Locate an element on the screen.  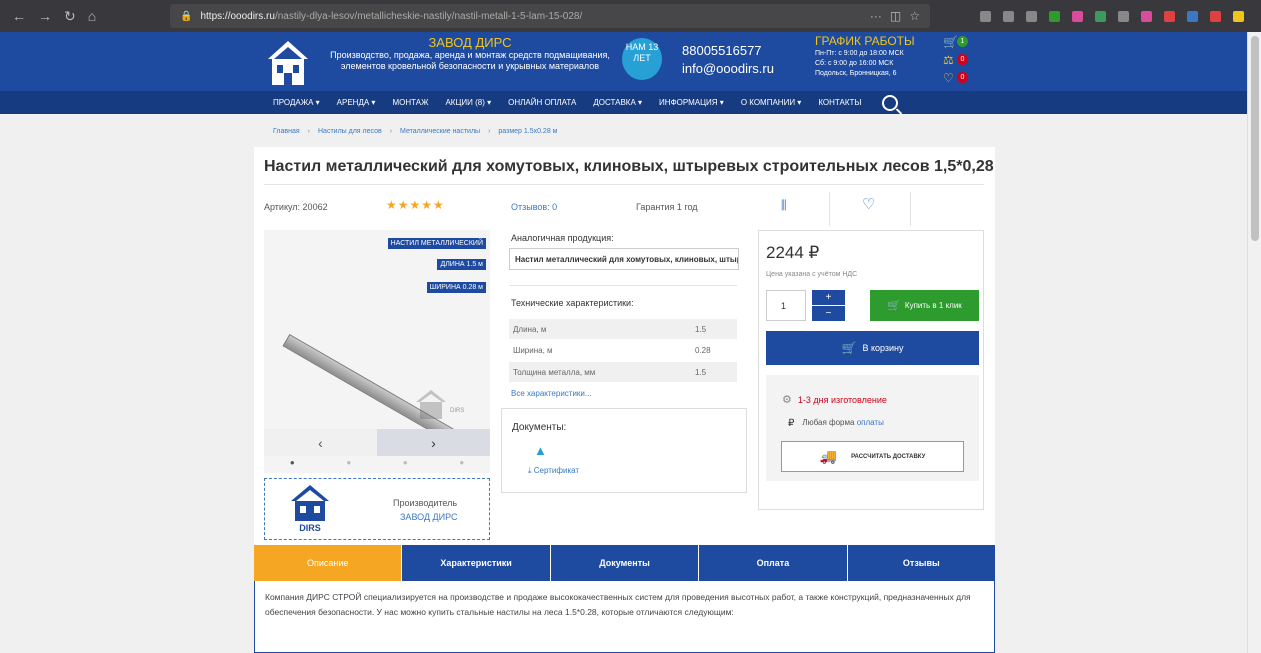
spec-value: 0.28 is located at coordinates (703, 350).